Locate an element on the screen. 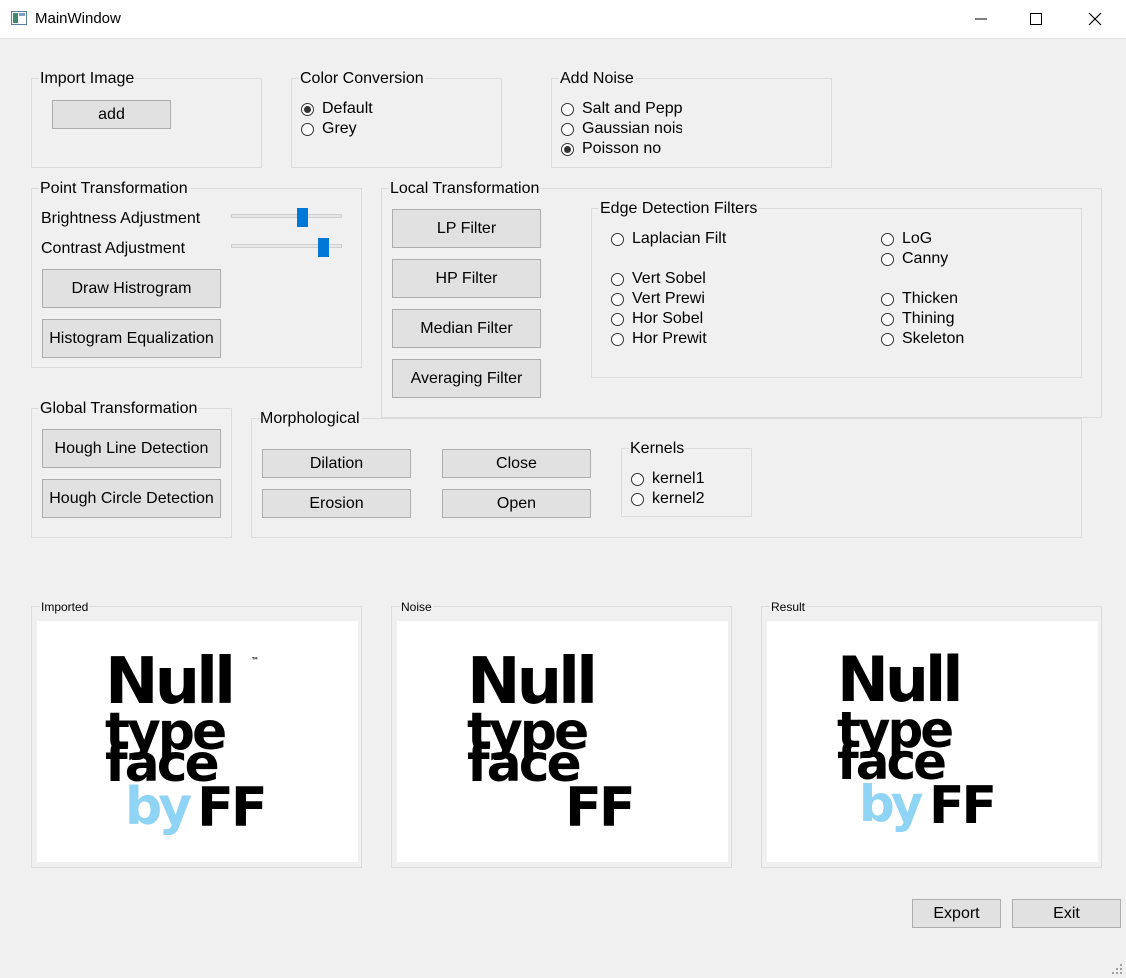 The height and width of the screenshot is (978, 1126). radio-poisson-noise: Poisson no is located at coordinates (621, 149).